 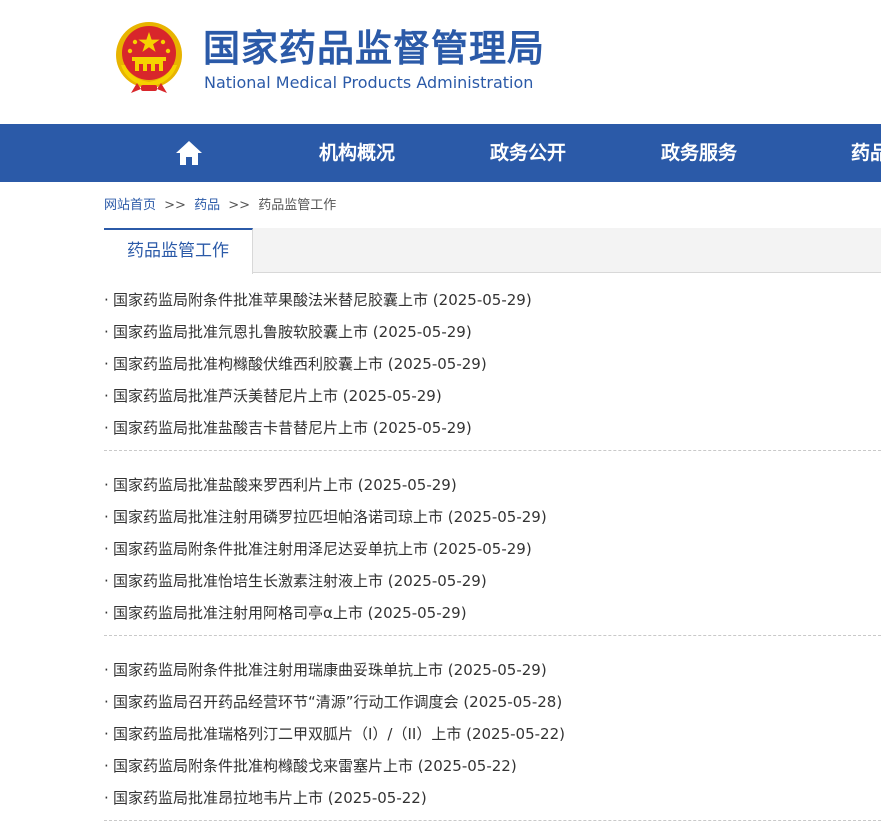 What do you see at coordinates (240, 332) in the screenshot?
I see `news-link: 国家药监局批准氘恩扎鲁胺软胶囊上市` at bounding box center [240, 332].